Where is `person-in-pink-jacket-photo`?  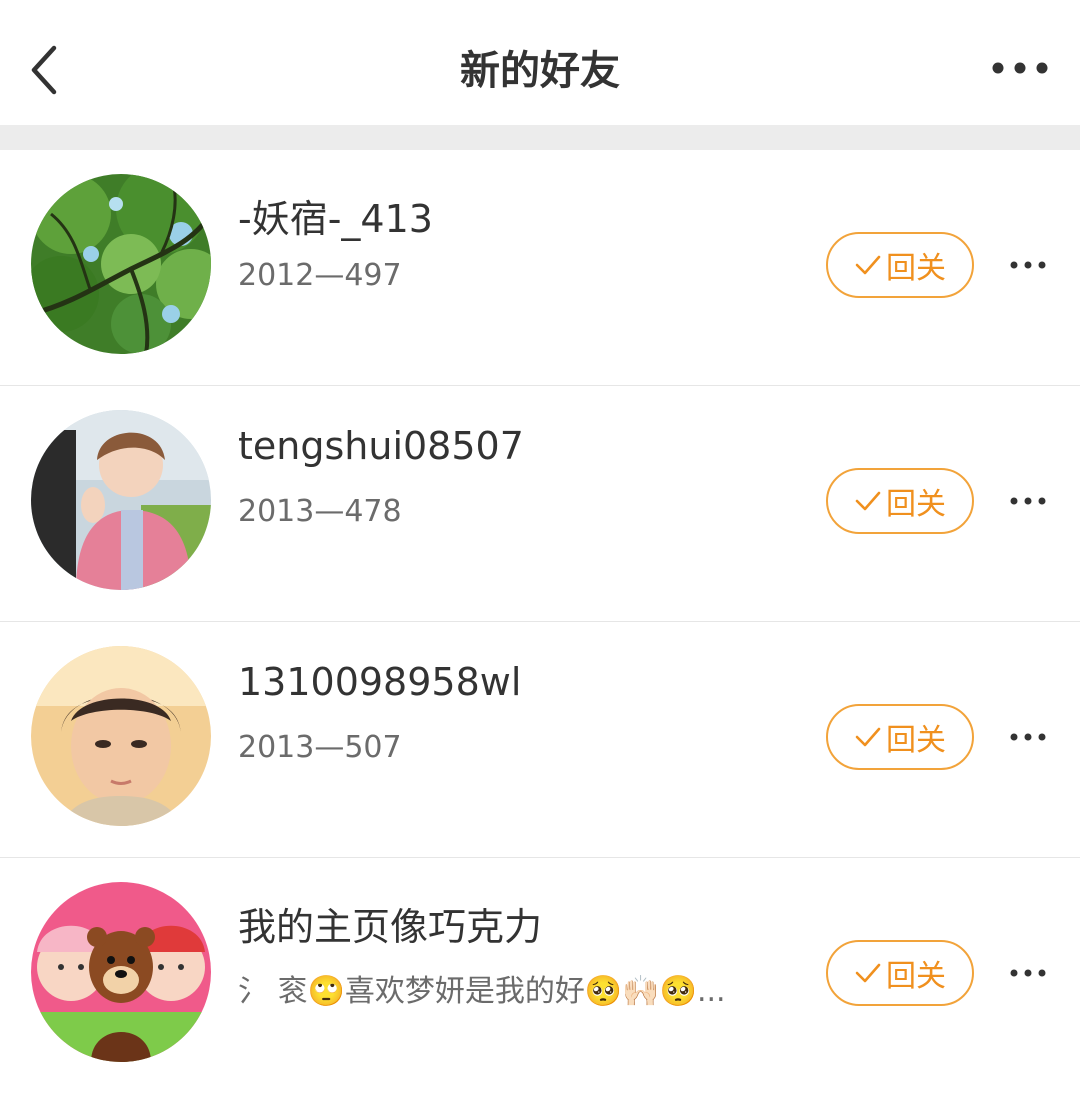 person-in-pink-jacket-photo is located at coordinates (121, 500).